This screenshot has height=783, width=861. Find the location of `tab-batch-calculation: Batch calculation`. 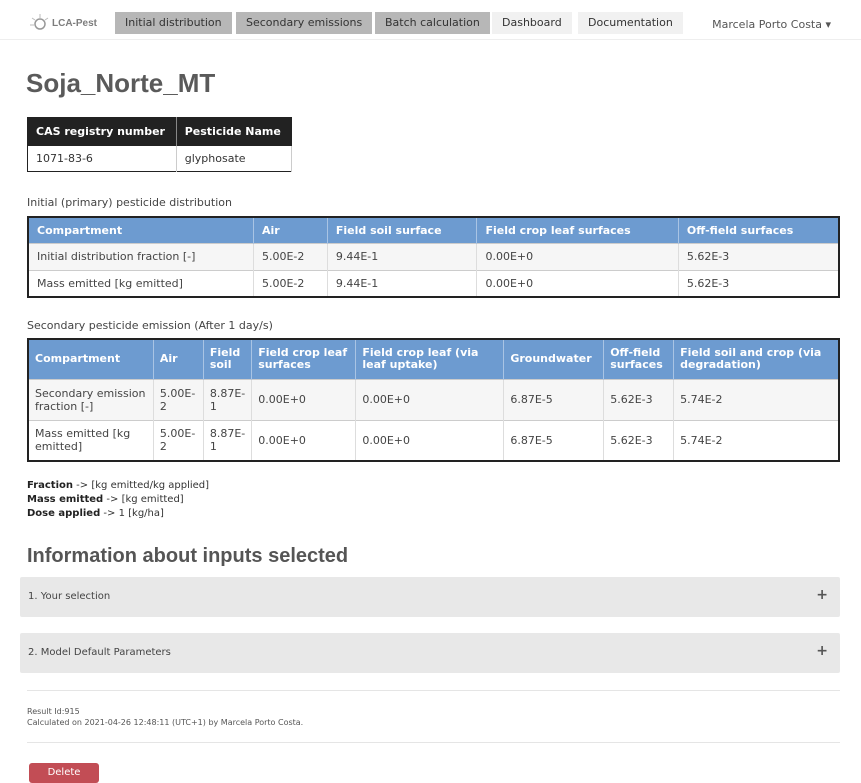

tab-batch-calculation: Batch calculation is located at coordinates (432, 23).